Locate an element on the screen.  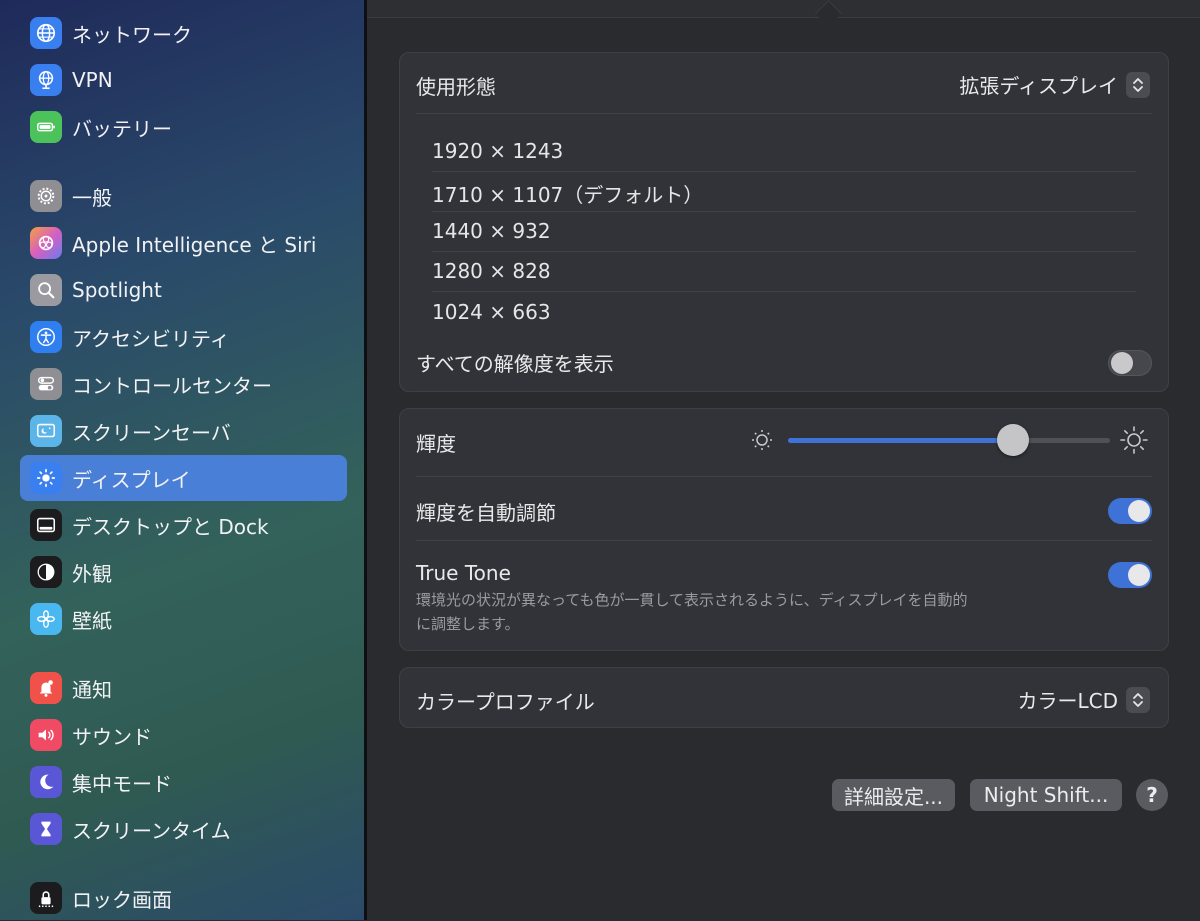
lock-screen-icon is located at coordinates (46, 898).